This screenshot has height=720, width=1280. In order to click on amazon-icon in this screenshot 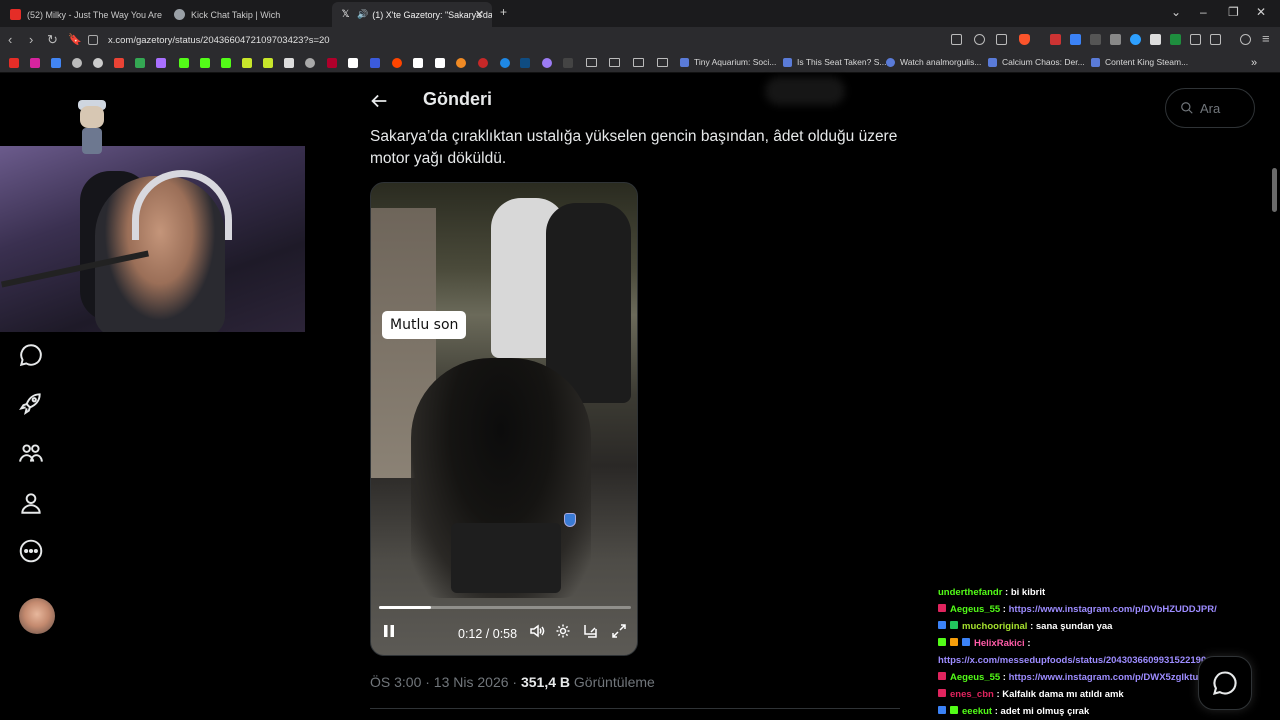, I will do `click(440, 63)`.